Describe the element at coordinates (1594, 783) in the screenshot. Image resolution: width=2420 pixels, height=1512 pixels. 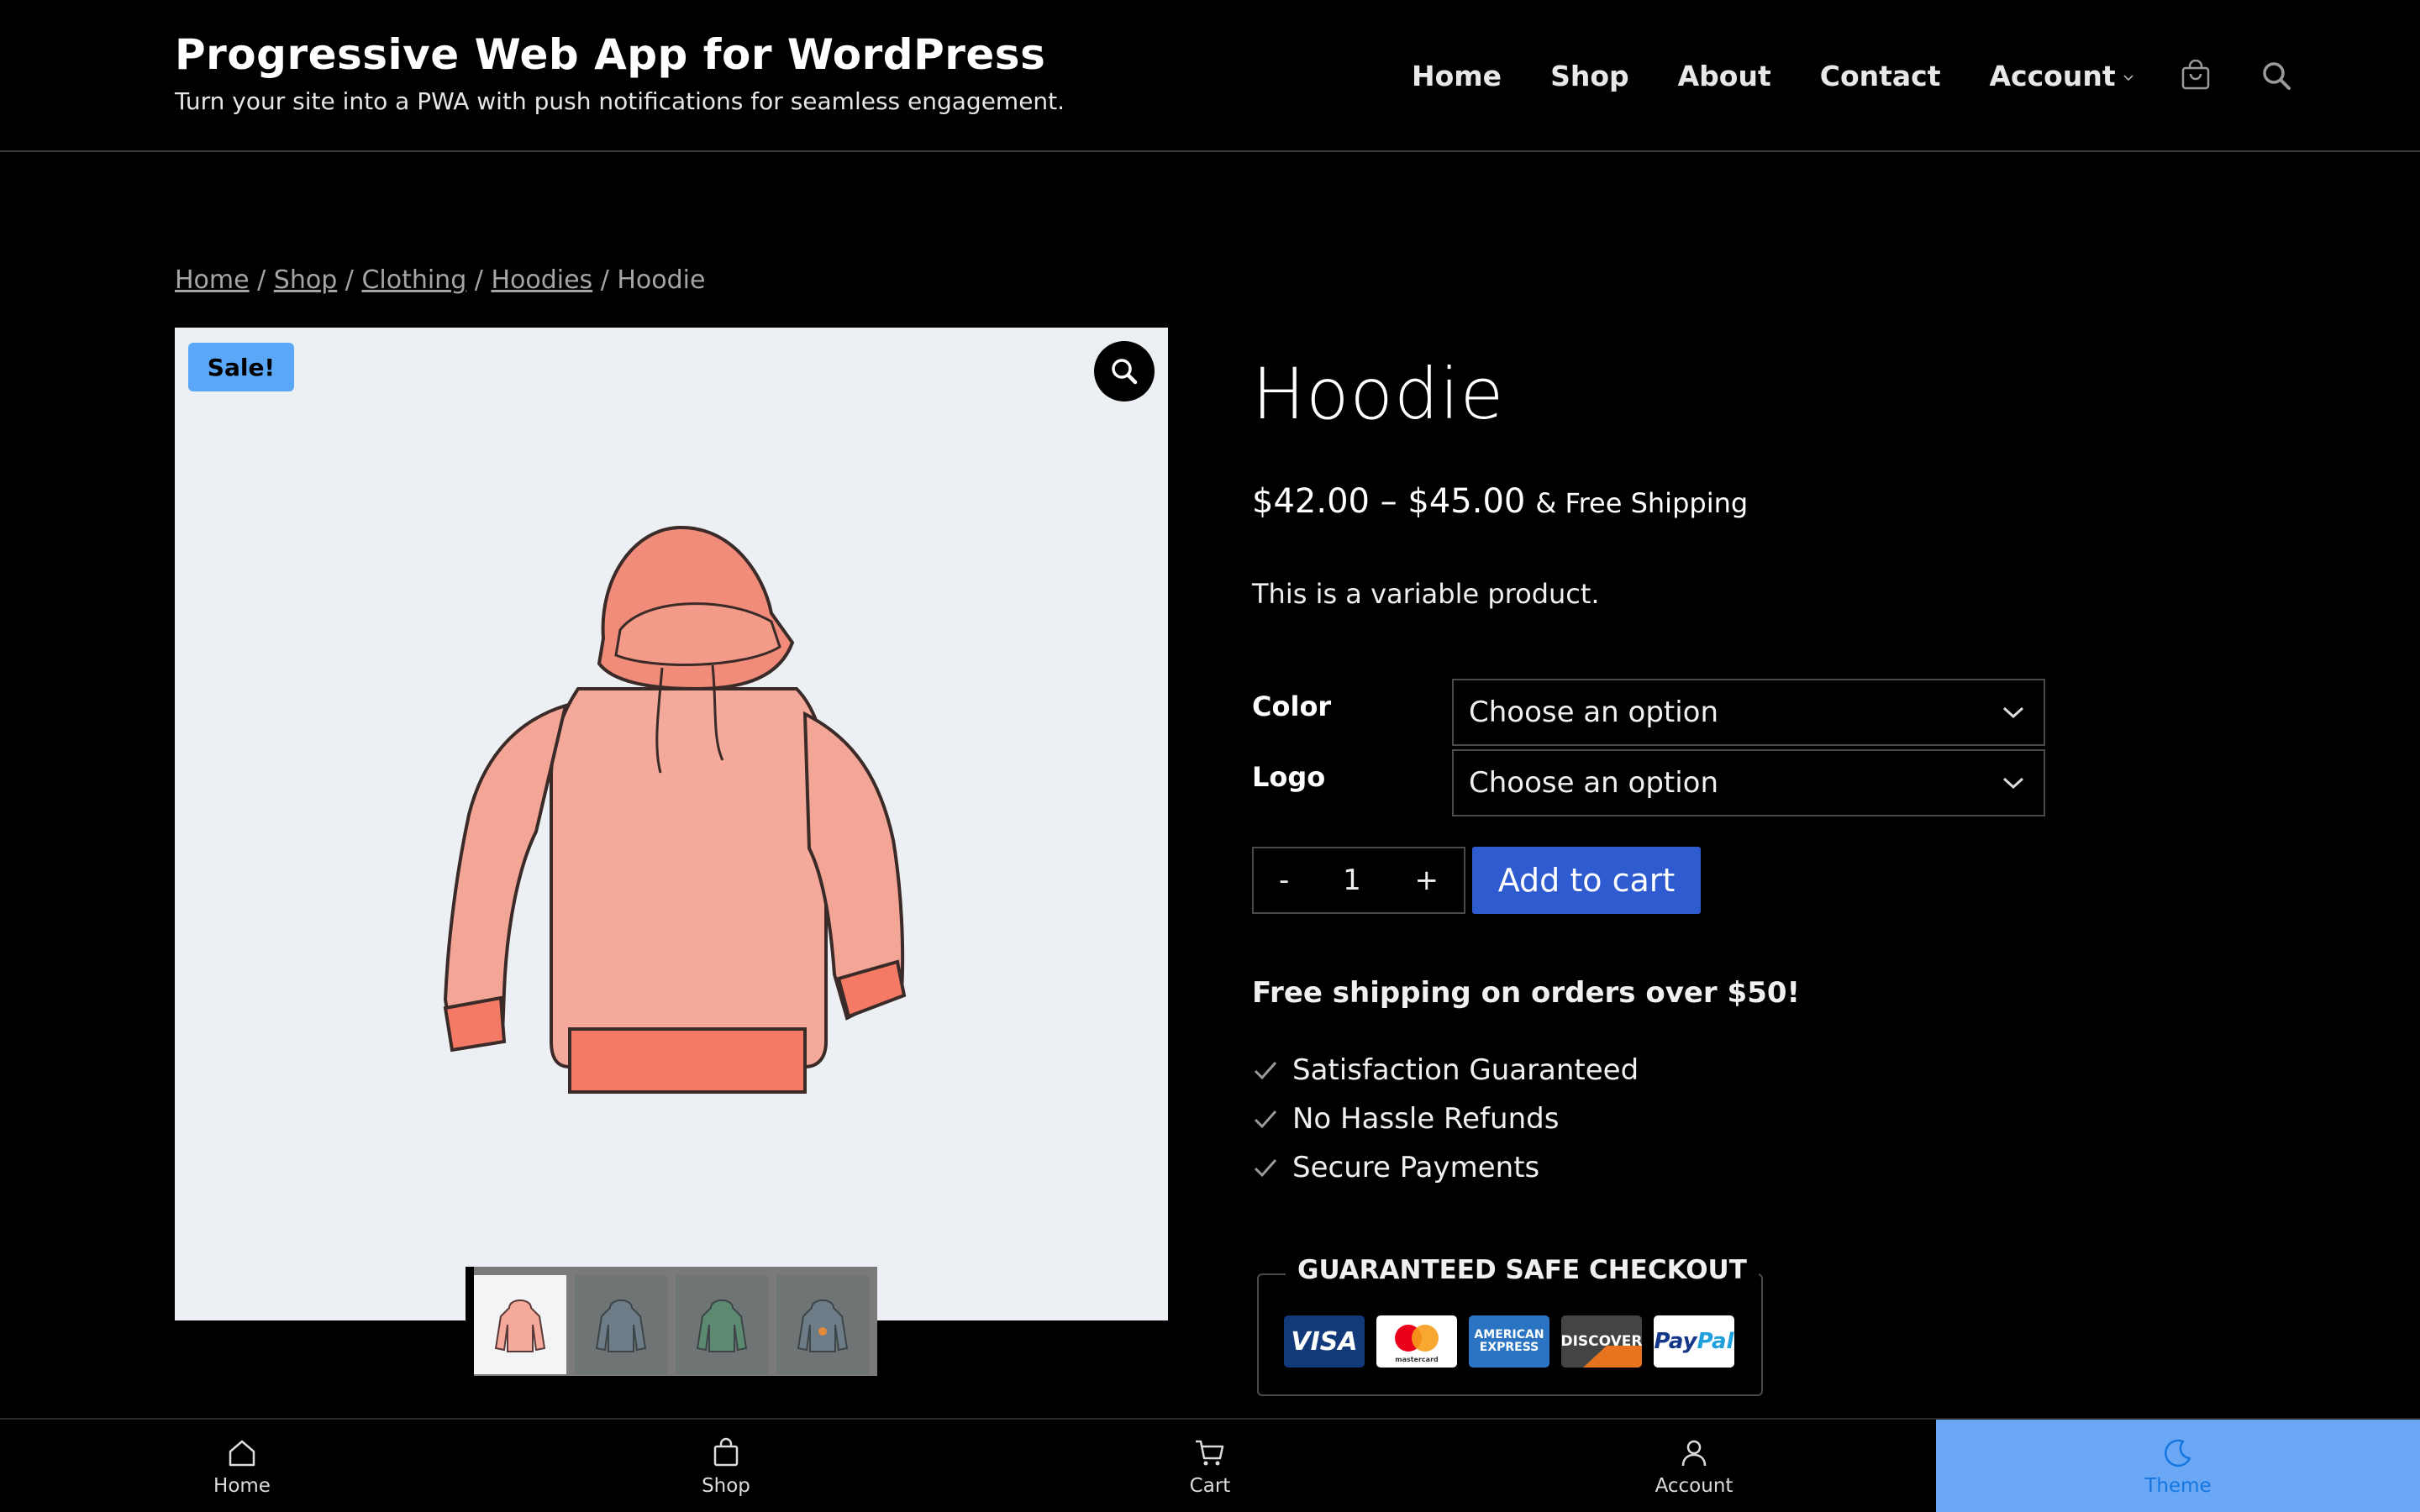
I see `logo-select-value: Choose an option` at that location.